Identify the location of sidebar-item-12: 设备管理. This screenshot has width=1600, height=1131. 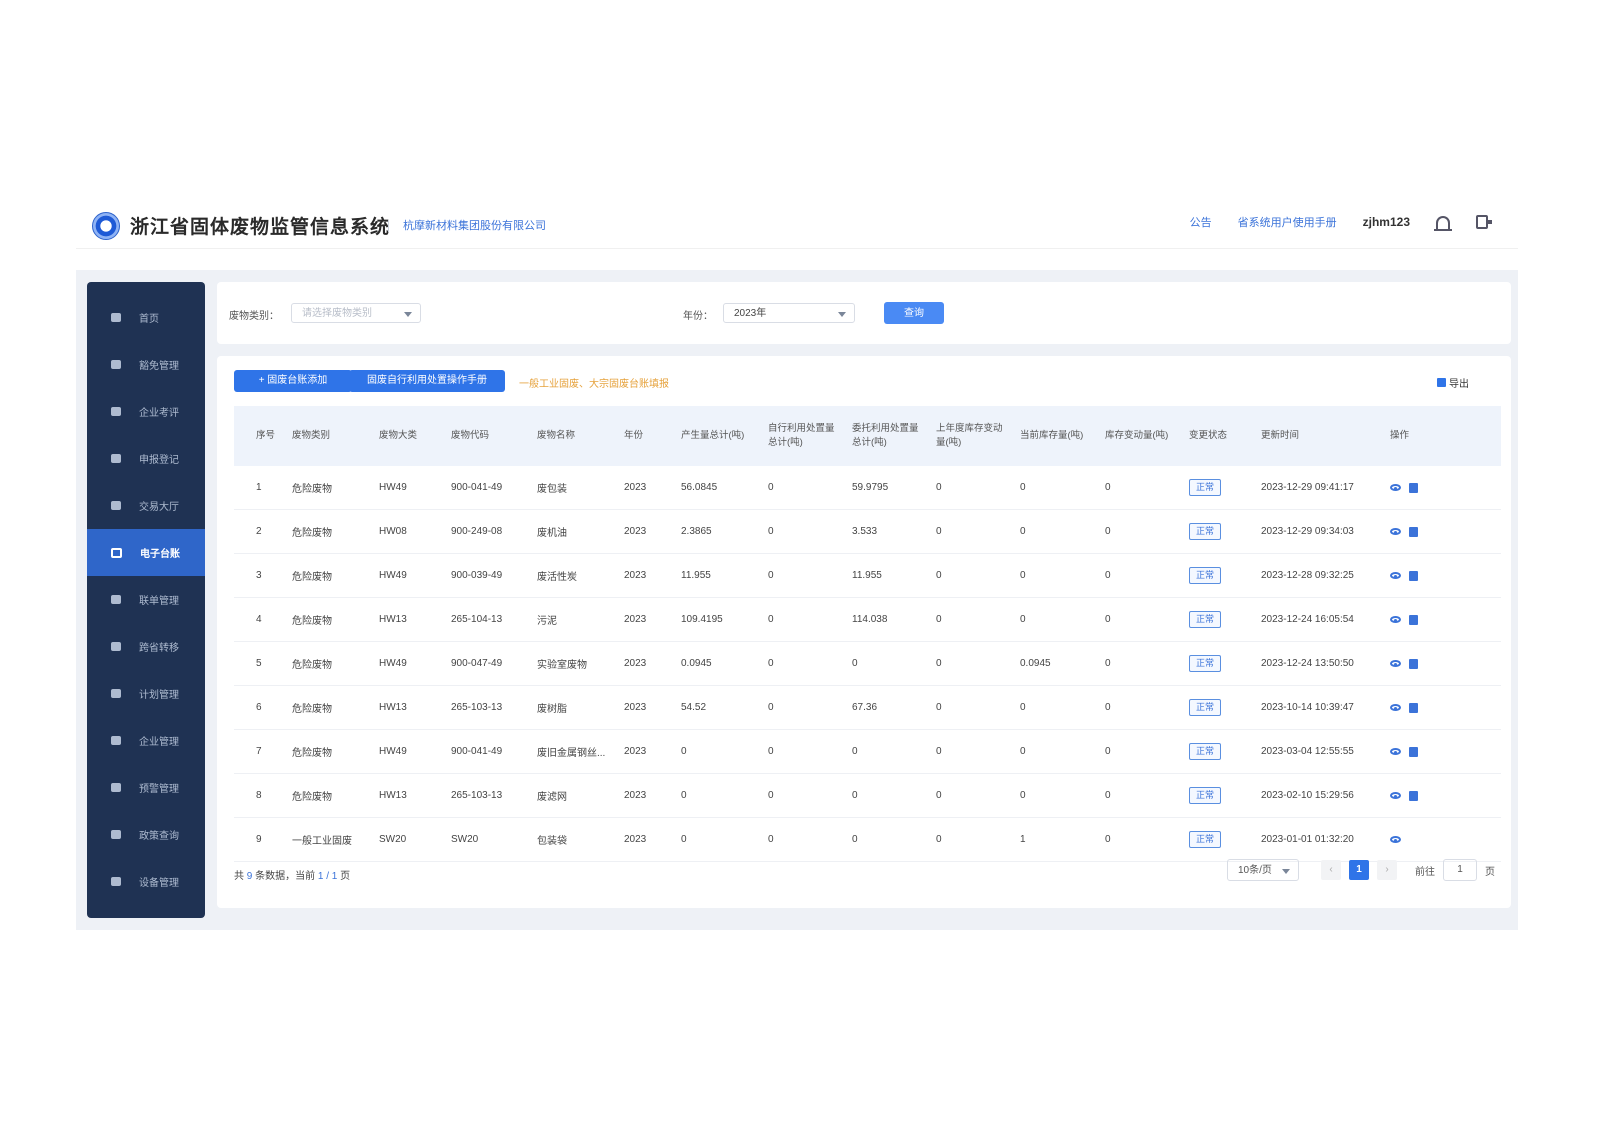
(146, 881).